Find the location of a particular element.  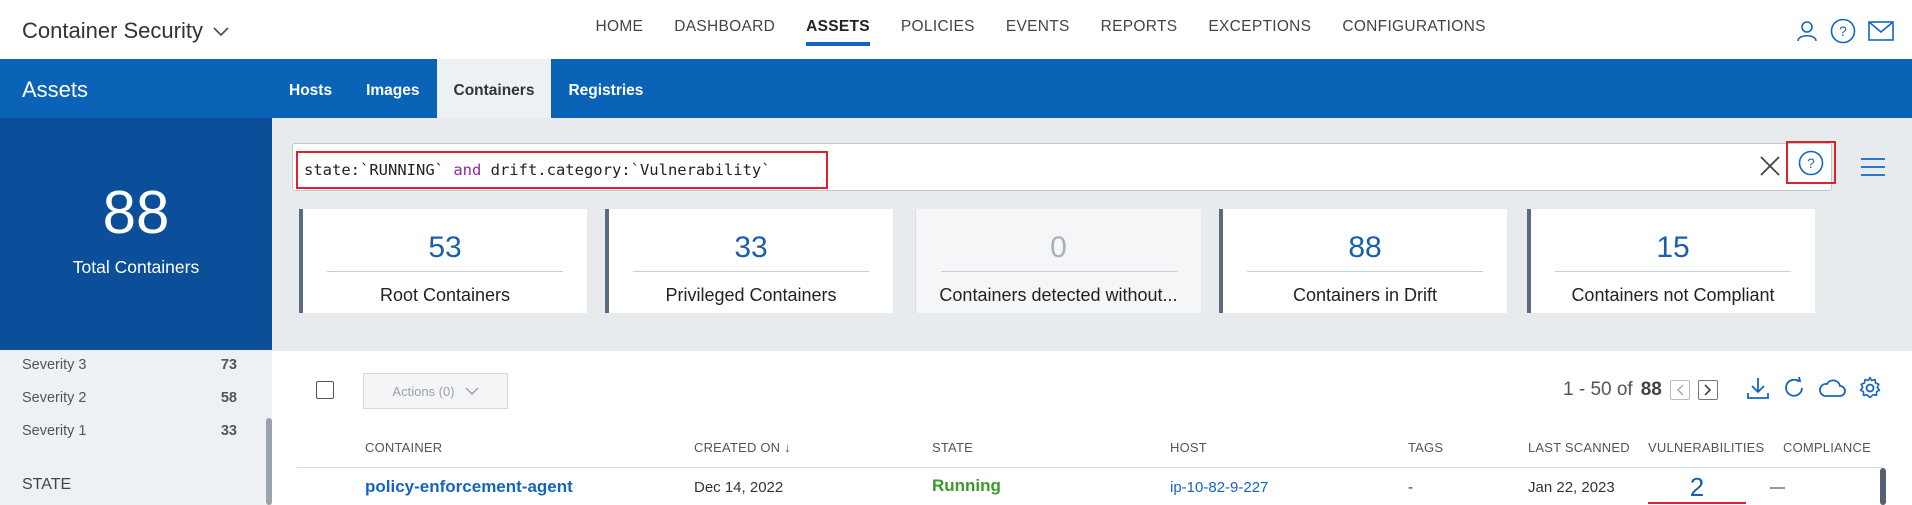

card-value: 0 is located at coordinates (1058, 247).